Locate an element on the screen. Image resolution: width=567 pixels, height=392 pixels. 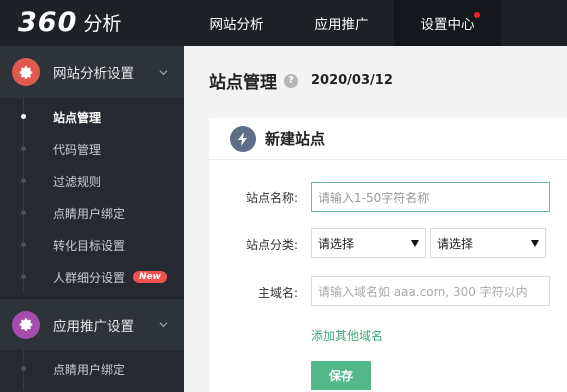
sidebar-item-site-management: 站点管理 is located at coordinates (92, 117).